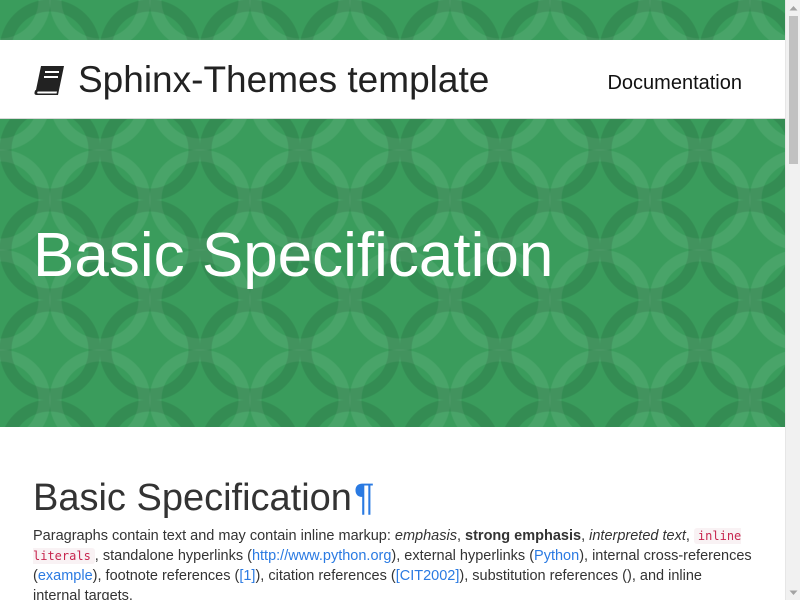 The width and height of the screenshot is (800, 600). Describe the element at coordinates (463, 556) in the screenshot. I see `text-run: ), external hyperlinks (` at that location.